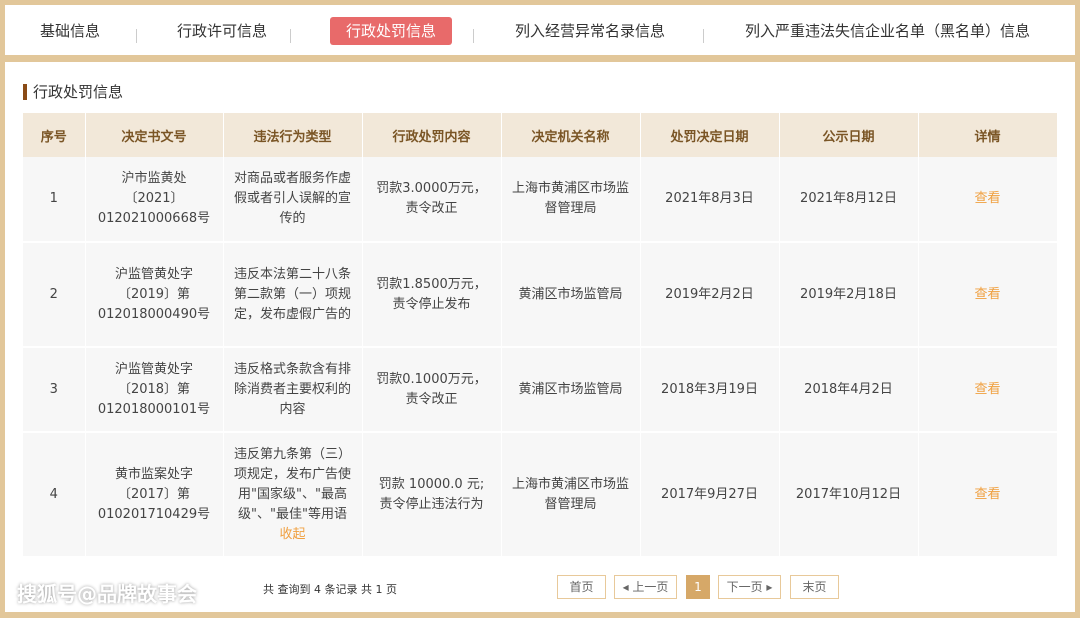 Image resolution: width=1080 pixels, height=618 pixels. Describe the element at coordinates (293, 135) in the screenshot. I see `header-cell: 违法行为类型` at that location.